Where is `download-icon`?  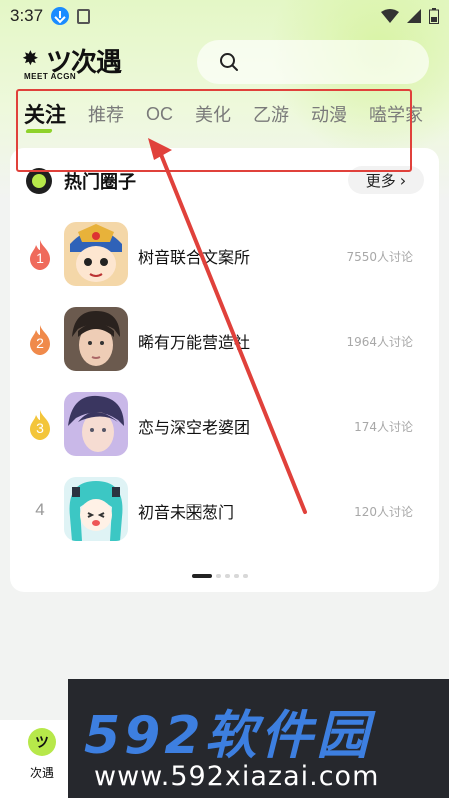
download-icon is located at coordinates (60, 16).